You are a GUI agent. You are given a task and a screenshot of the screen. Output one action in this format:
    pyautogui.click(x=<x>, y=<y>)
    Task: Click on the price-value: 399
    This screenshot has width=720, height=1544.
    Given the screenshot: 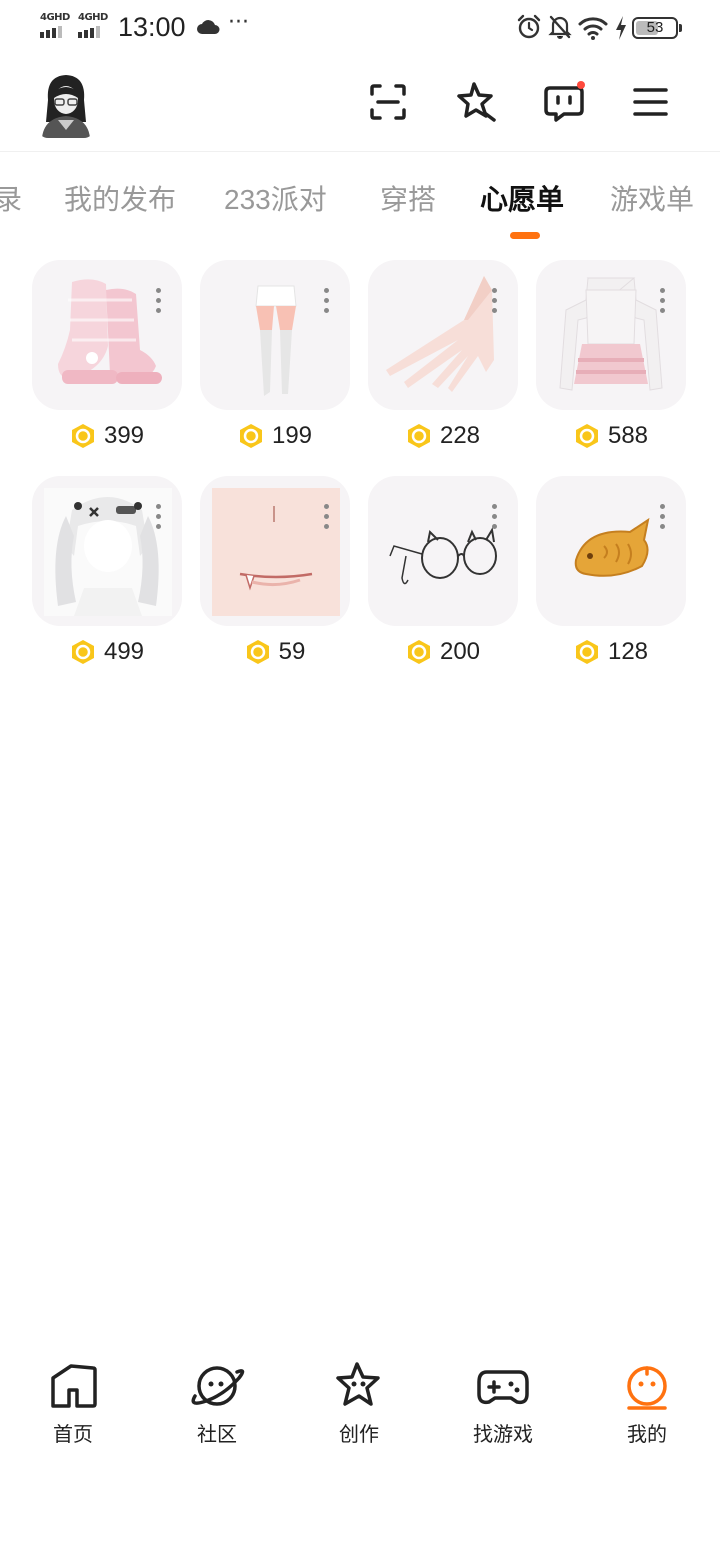 What is the action you would take?
    pyautogui.click(x=124, y=435)
    